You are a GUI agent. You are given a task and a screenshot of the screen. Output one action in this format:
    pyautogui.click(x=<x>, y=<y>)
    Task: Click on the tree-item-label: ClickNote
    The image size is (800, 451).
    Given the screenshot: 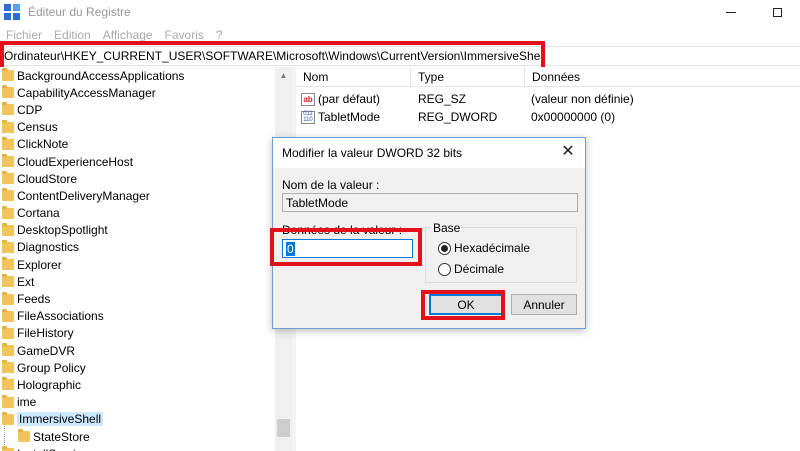 What is the action you would take?
    pyautogui.click(x=43, y=144)
    